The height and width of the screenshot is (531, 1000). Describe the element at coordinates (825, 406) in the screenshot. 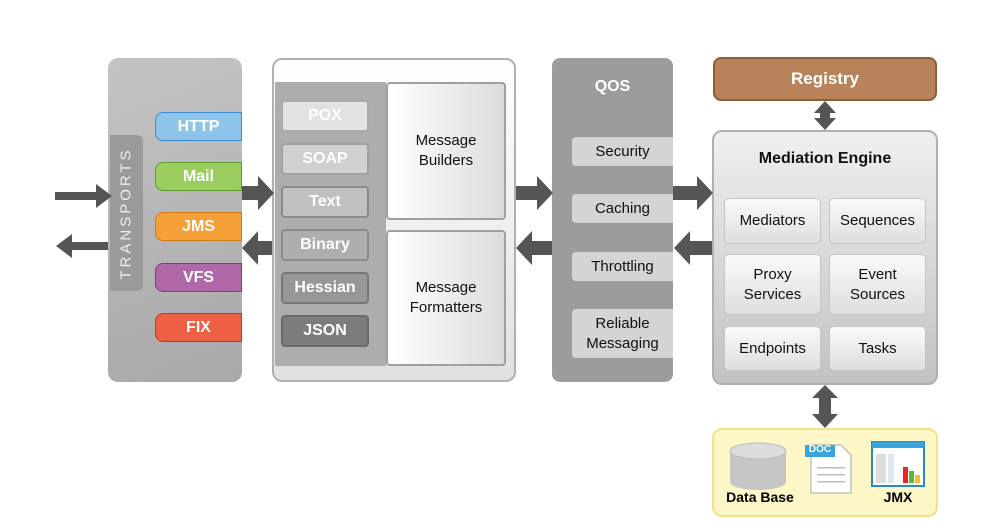

I see `resources-double-arrow` at that location.